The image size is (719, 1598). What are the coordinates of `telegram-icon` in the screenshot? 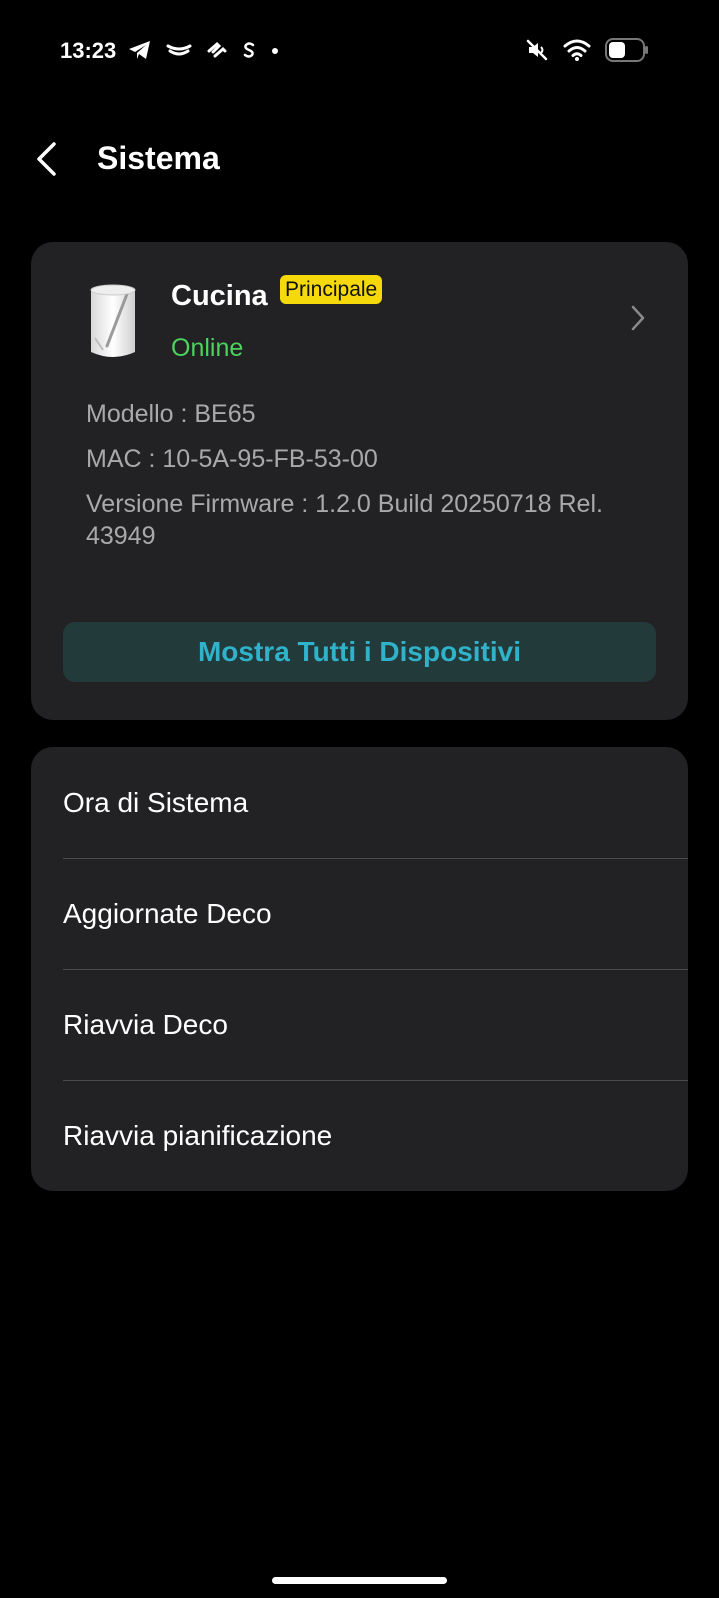 It's located at (140, 52).